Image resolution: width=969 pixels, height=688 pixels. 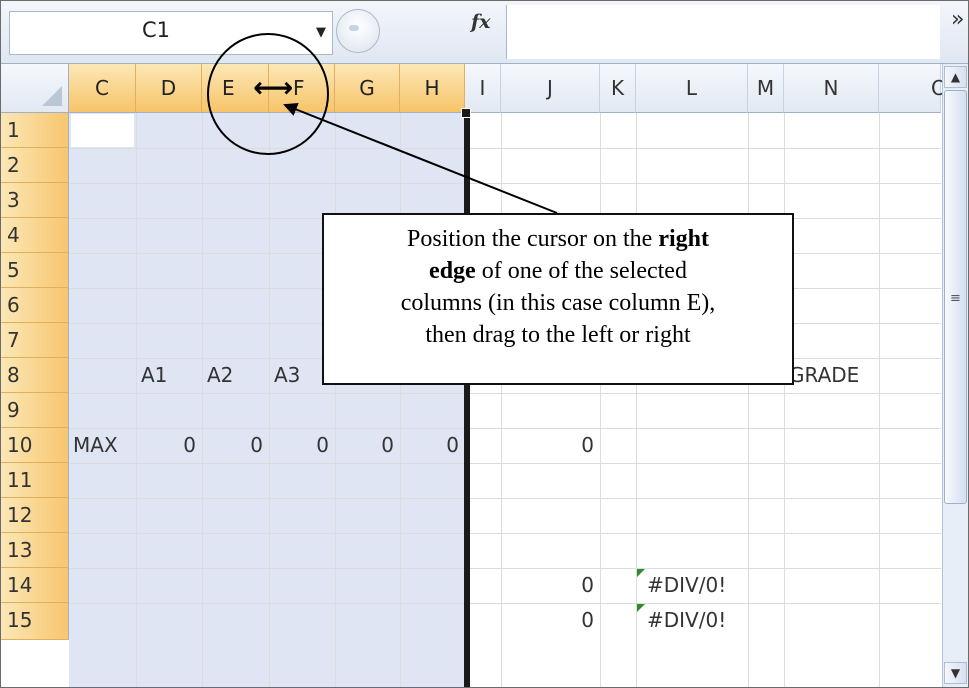 What do you see at coordinates (686, 620) in the screenshot?
I see `cell-l15: #DIV/0!` at bounding box center [686, 620].